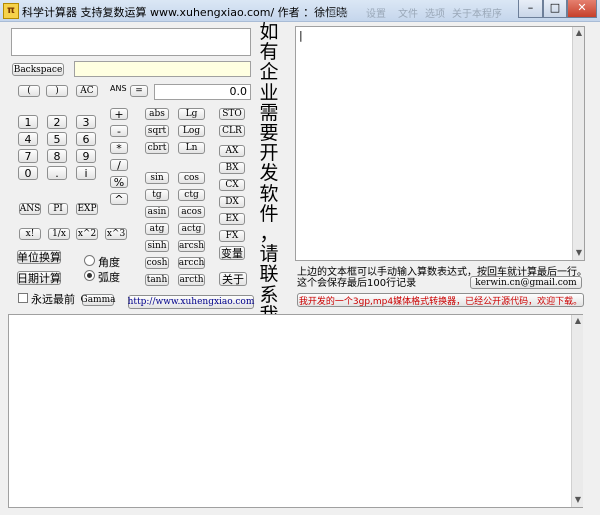 Image resolution: width=600 pixels, height=515 pixels. I want to click on memory-button-CLR: CLR, so click(232, 131).